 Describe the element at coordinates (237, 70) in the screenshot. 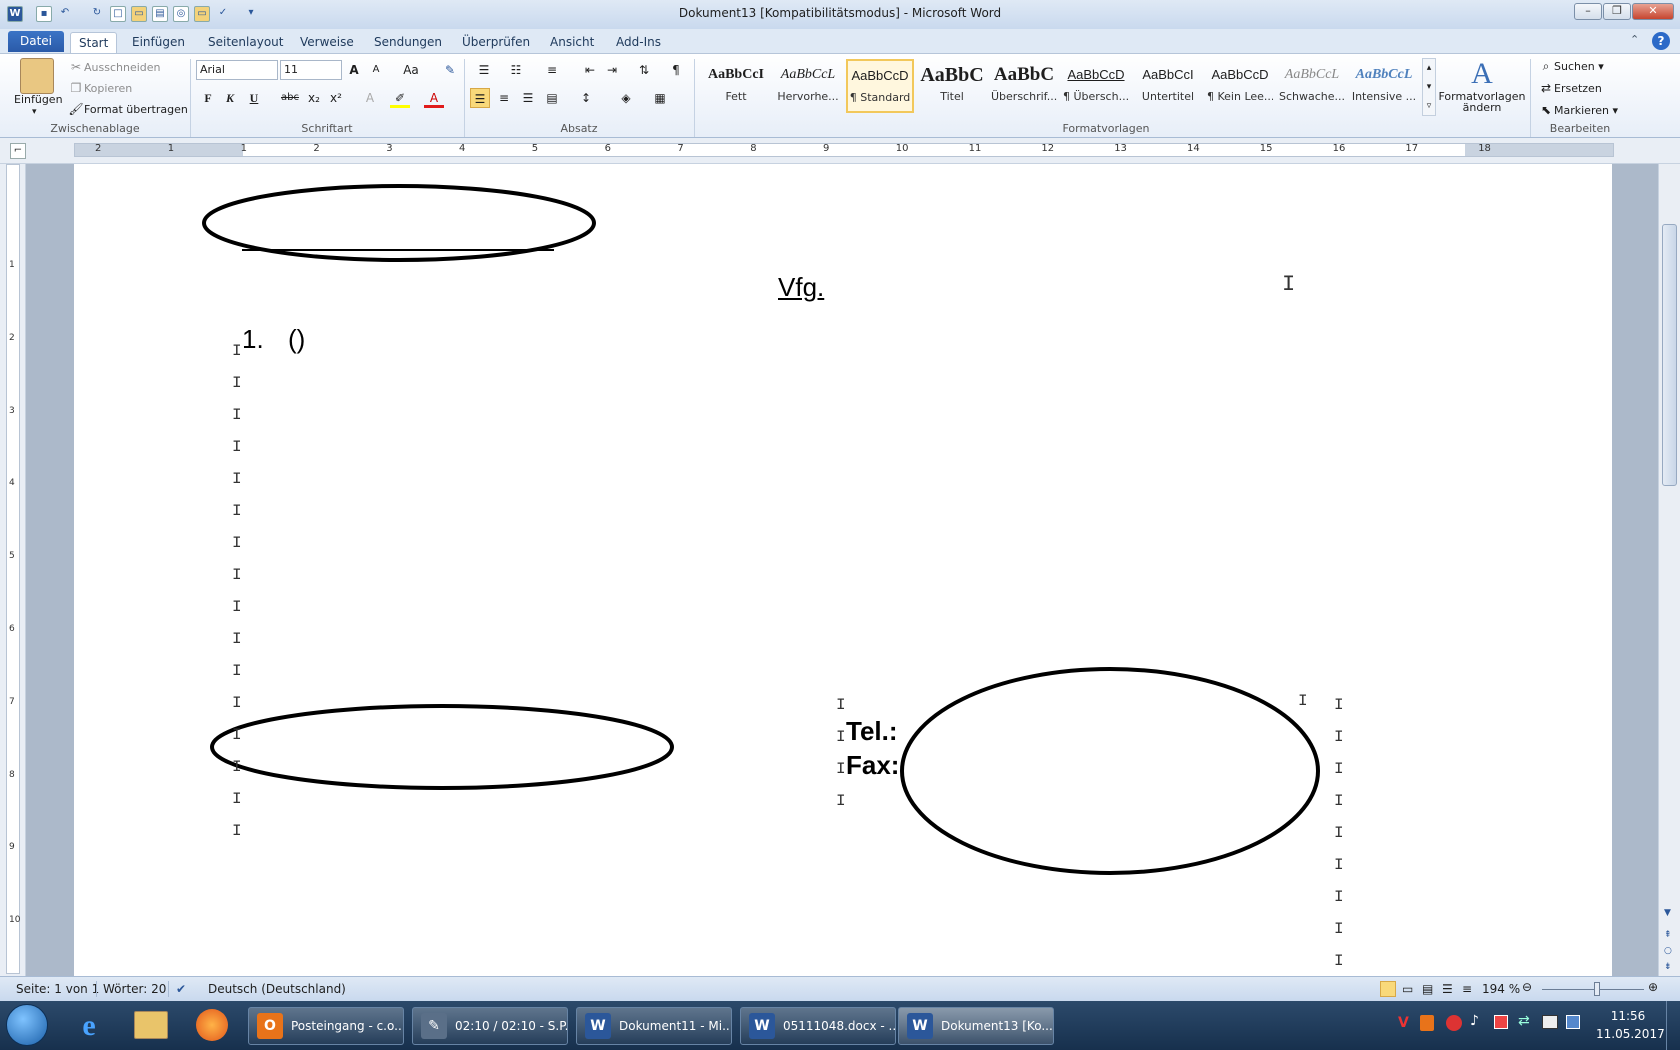

I see `font-name-combo: Arial` at that location.